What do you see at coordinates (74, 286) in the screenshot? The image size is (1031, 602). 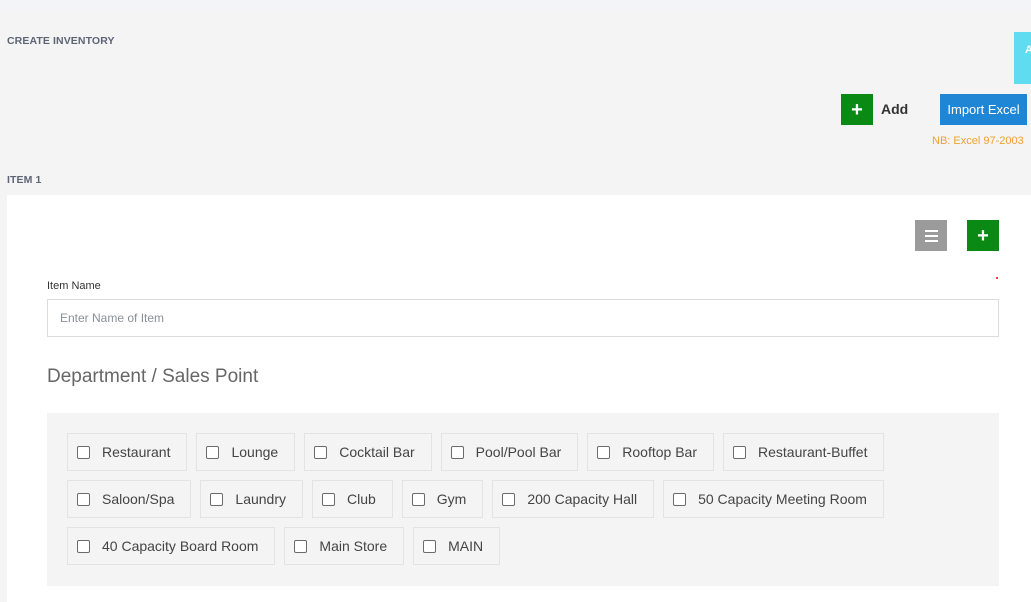 I see `item-name-label: Item Name` at bounding box center [74, 286].